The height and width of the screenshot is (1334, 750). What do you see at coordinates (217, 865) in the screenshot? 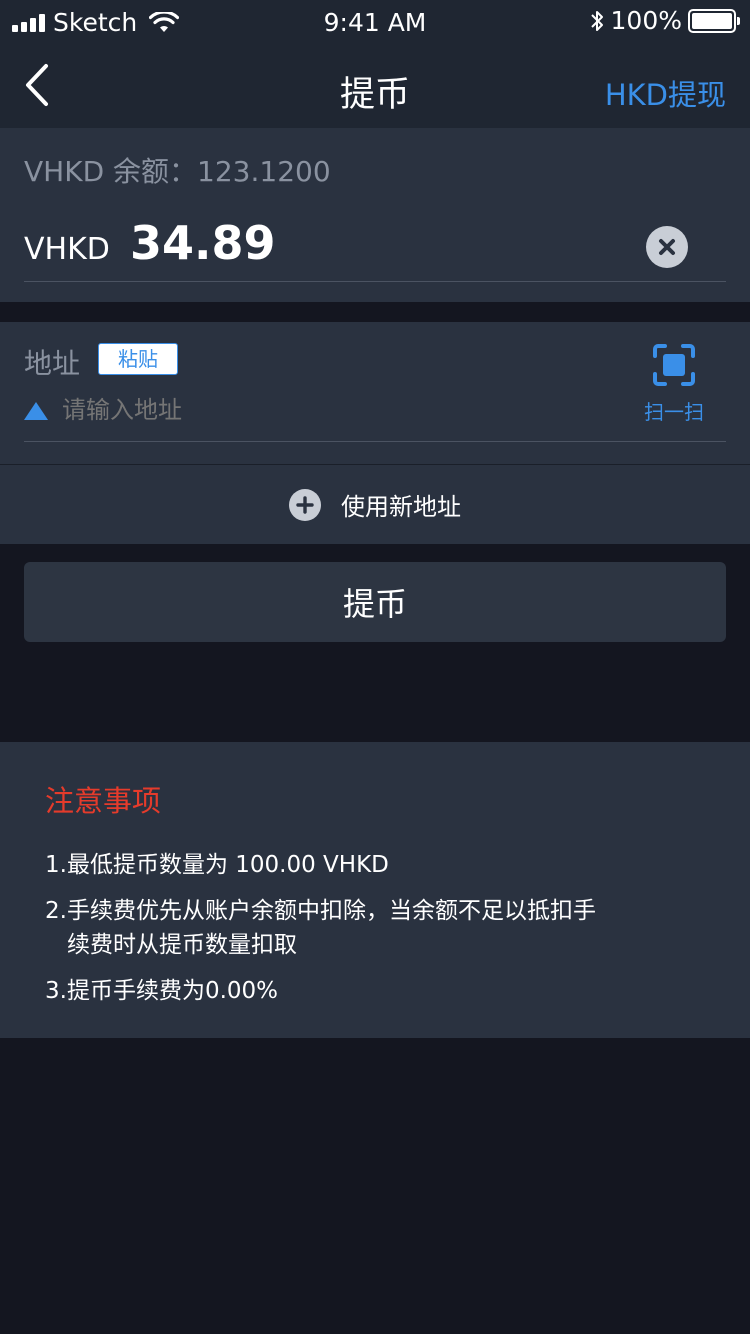
I see `note-text: 1.最低提币数量为 100.00 VHKD` at bounding box center [217, 865].